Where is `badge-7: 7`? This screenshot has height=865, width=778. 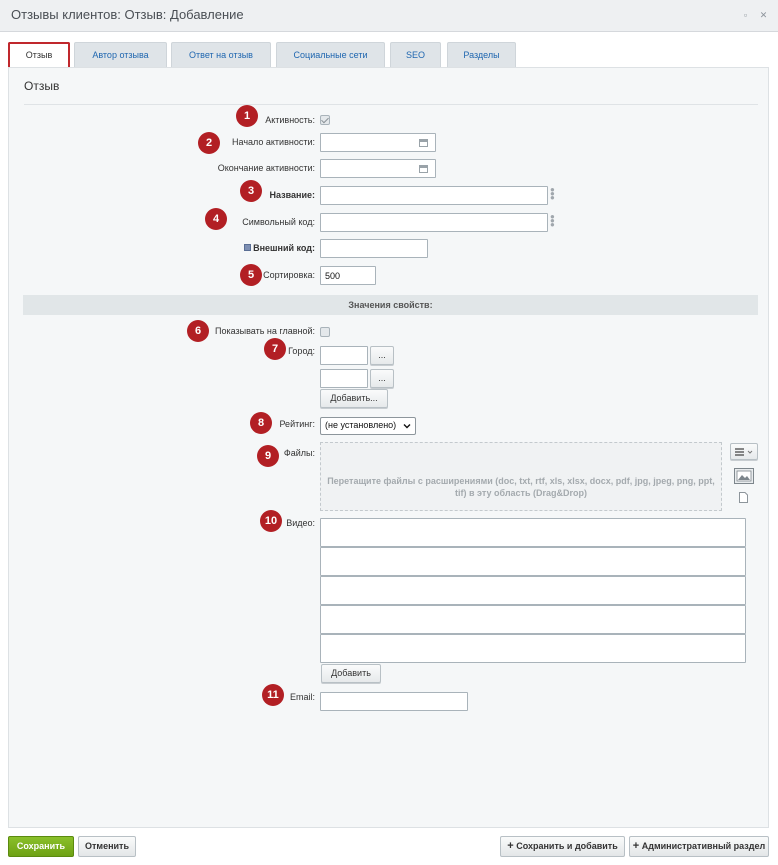
badge-7: 7 is located at coordinates (275, 349).